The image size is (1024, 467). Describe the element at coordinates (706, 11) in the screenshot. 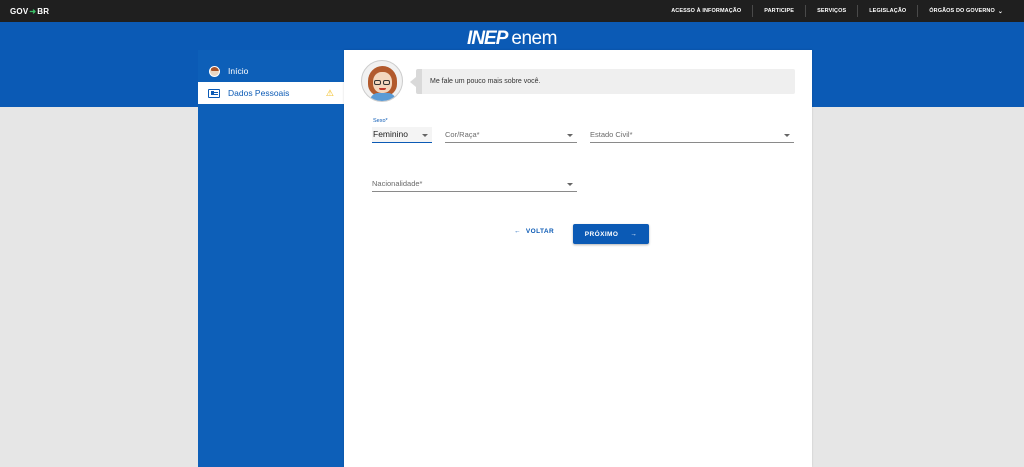

I see `nav-acesso-informacao: ACESSO À INFORMAÇÃO` at that location.